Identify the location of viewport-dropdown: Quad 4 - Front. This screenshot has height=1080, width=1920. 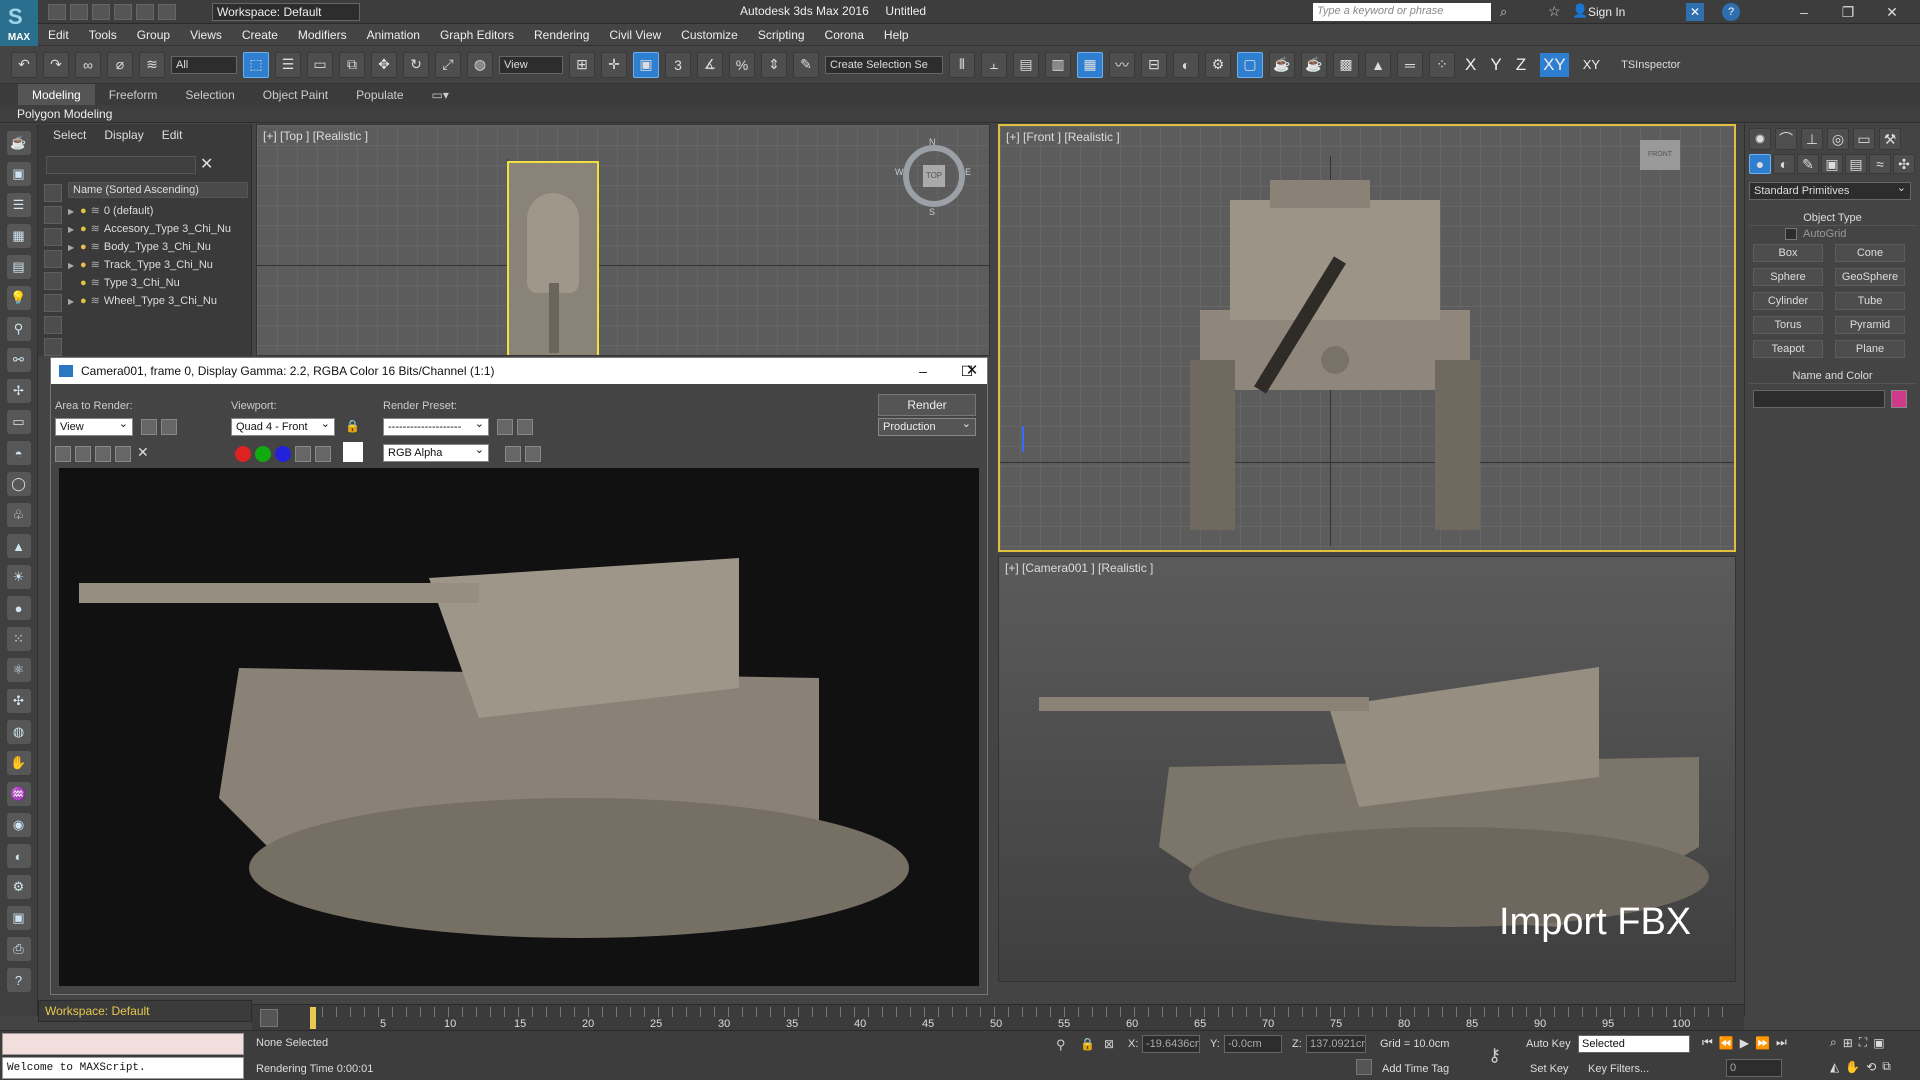
(283, 426).